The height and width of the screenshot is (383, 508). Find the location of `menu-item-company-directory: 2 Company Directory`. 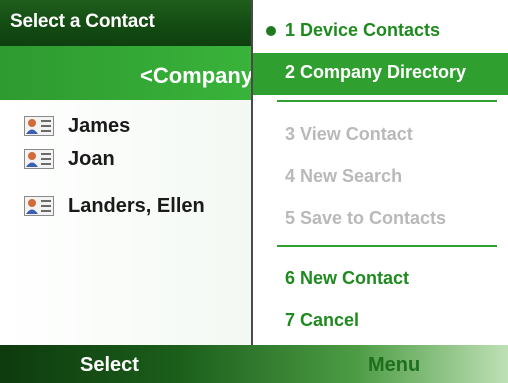

menu-item-company-directory: 2 Company Directory is located at coordinates (380, 74).